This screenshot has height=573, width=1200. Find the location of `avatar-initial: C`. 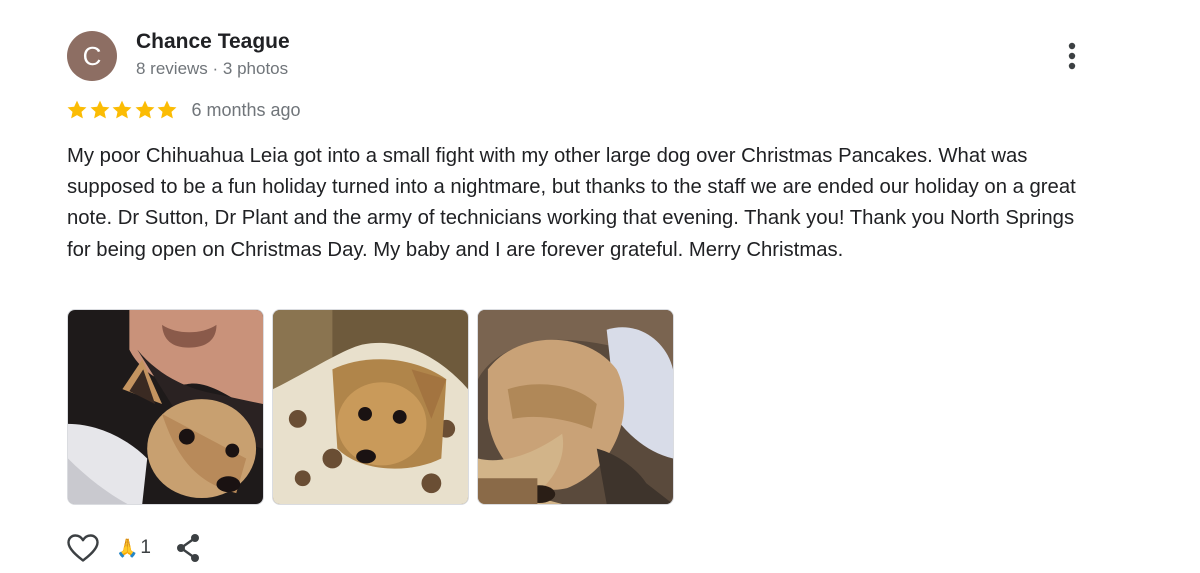

avatar-initial: C is located at coordinates (92, 55).